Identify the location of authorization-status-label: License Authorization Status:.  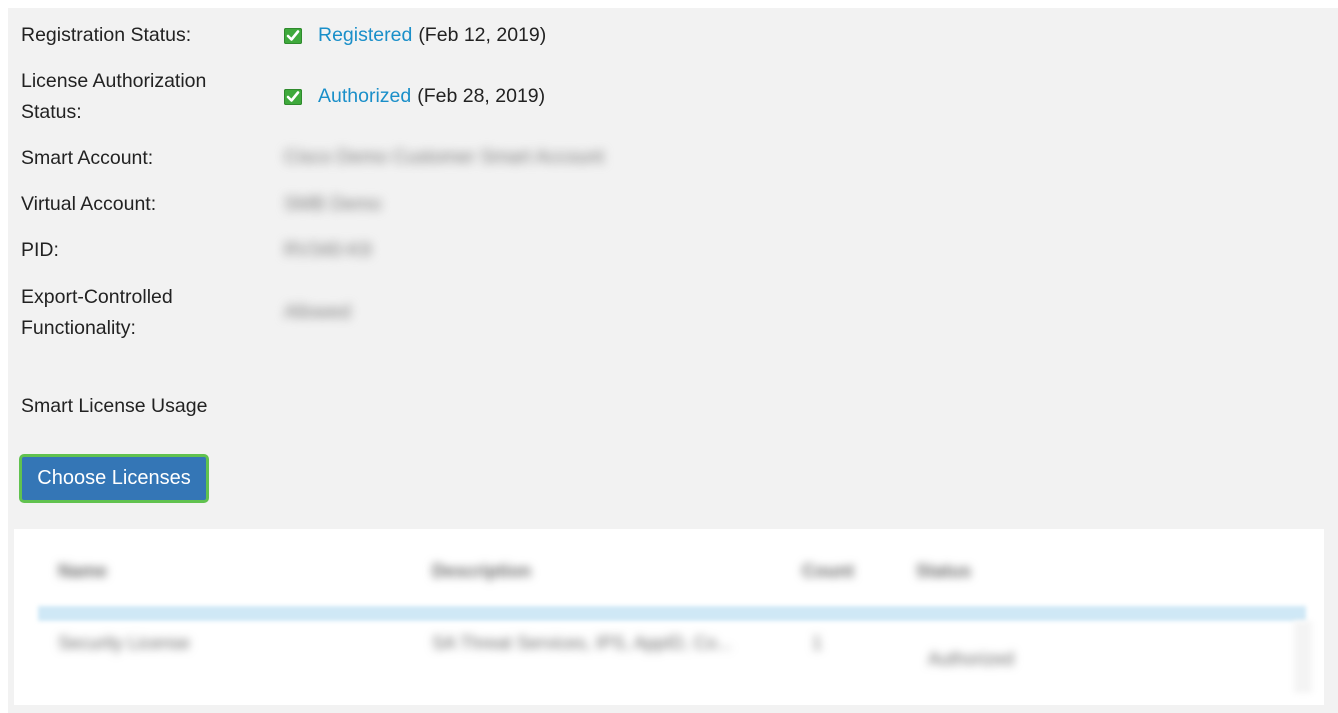
(113, 97).